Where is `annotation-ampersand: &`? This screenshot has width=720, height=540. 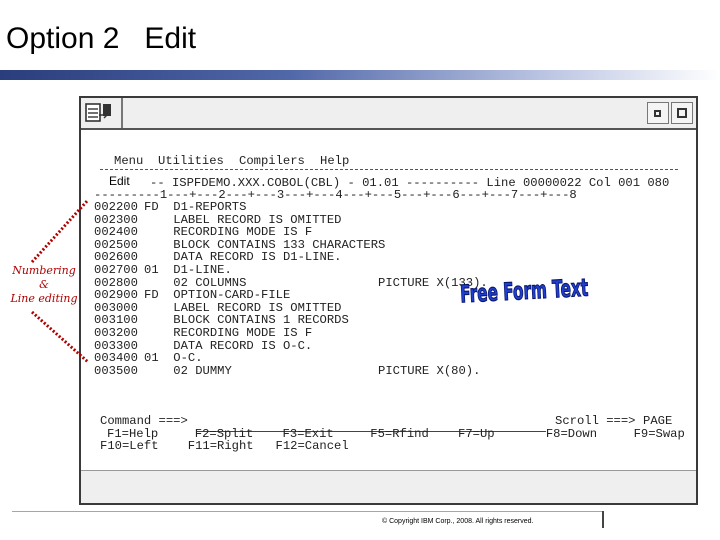 annotation-ampersand: & is located at coordinates (44, 284).